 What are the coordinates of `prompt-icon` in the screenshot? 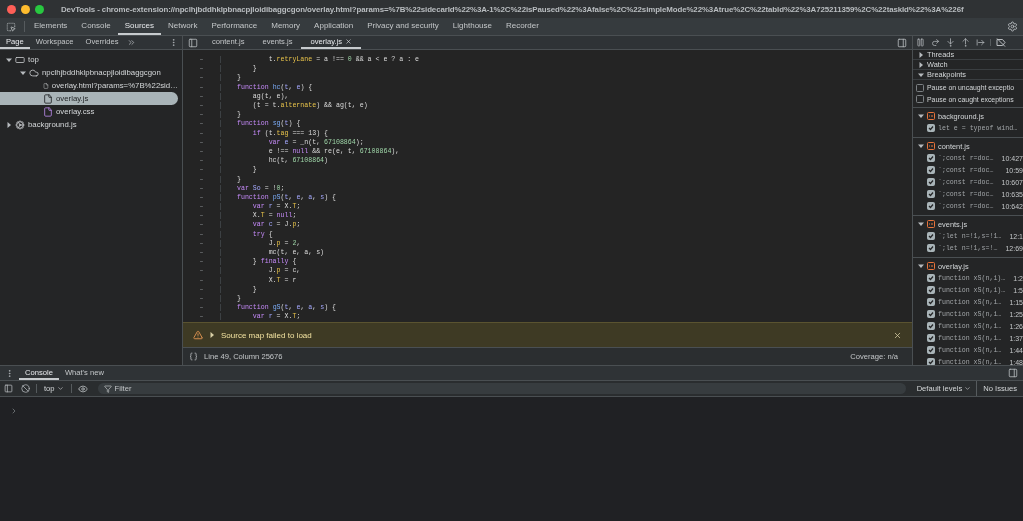 It's located at (14, 411).